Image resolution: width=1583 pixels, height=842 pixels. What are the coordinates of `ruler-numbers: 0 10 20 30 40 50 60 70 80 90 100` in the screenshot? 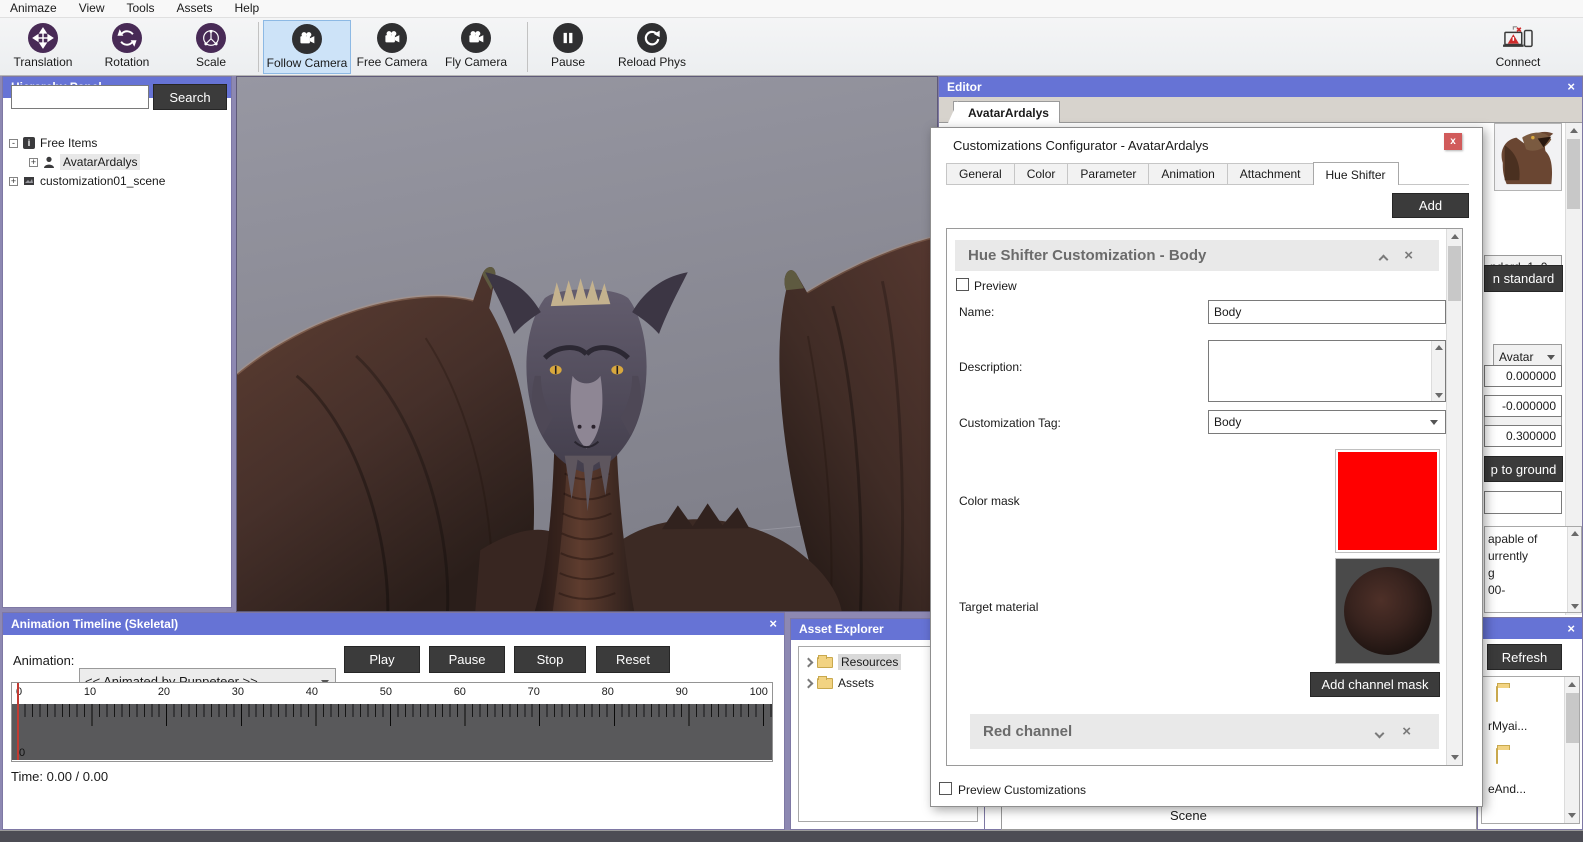 It's located at (392, 693).